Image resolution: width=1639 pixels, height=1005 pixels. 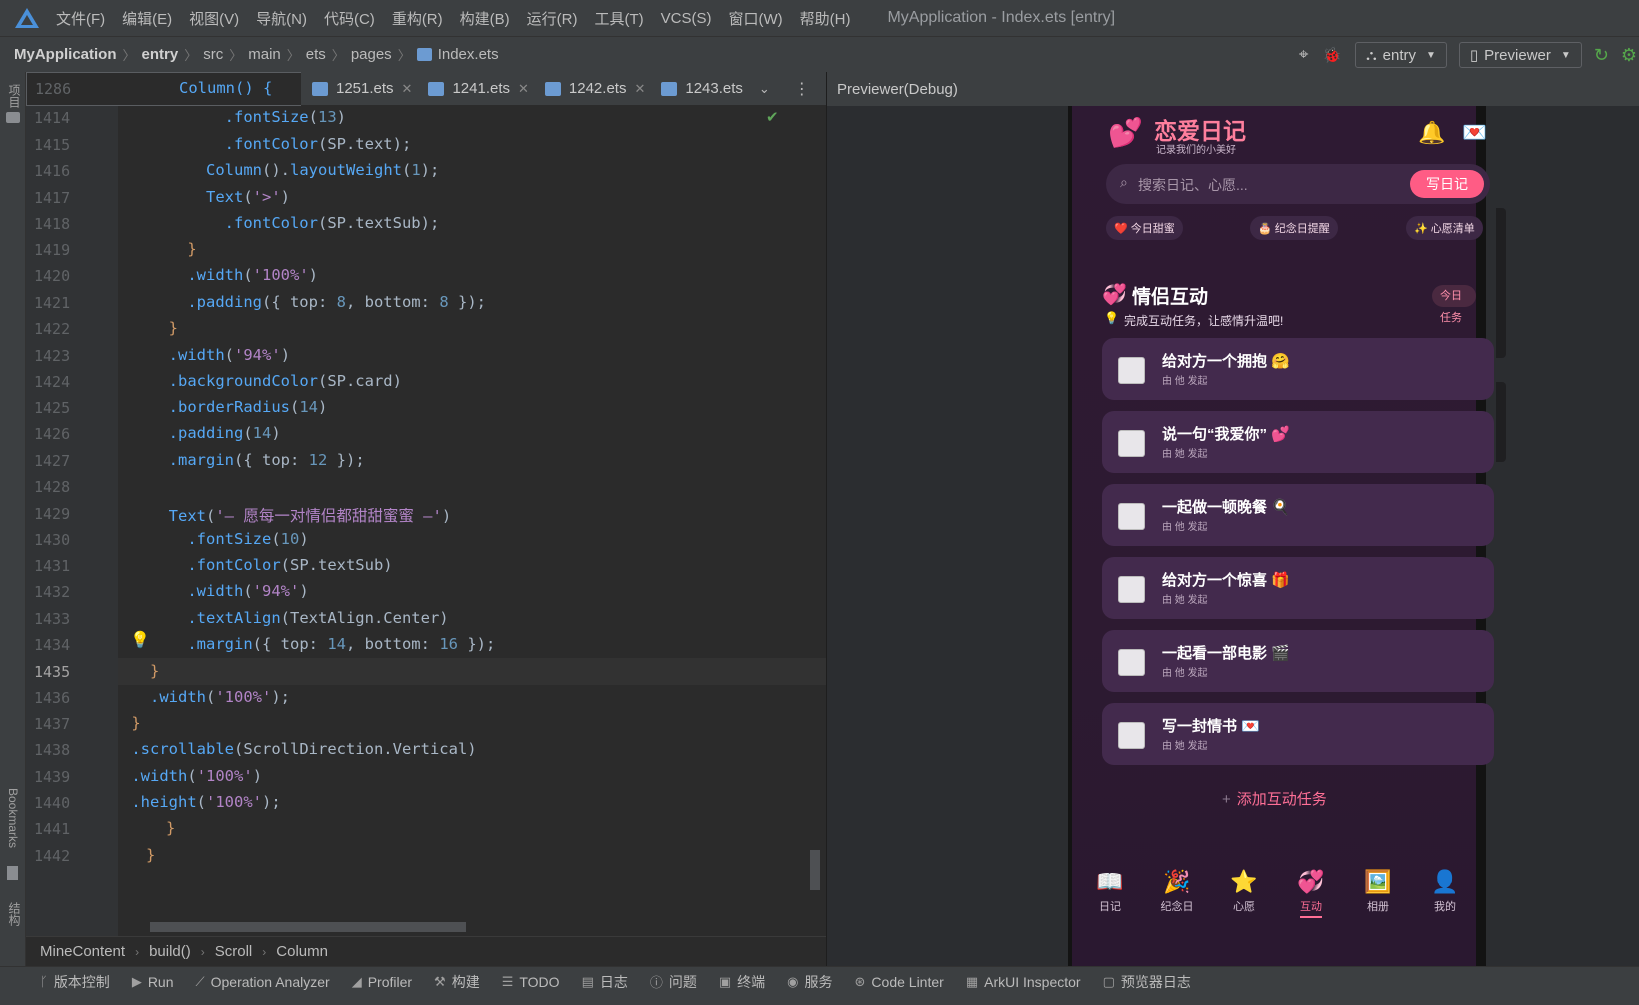 I want to click on crumb-column: Column, so click(x=302, y=951).